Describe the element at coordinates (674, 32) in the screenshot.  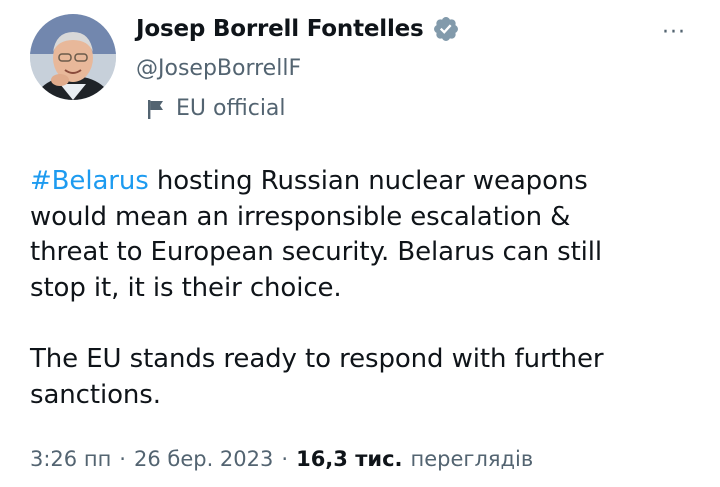
I see `more-options-button: ···` at that location.